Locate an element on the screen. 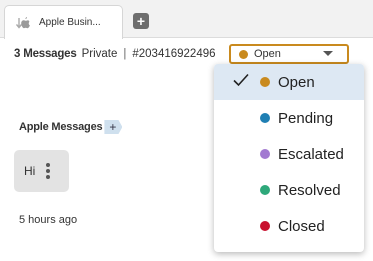  status-option-label: Closed is located at coordinates (301, 226).